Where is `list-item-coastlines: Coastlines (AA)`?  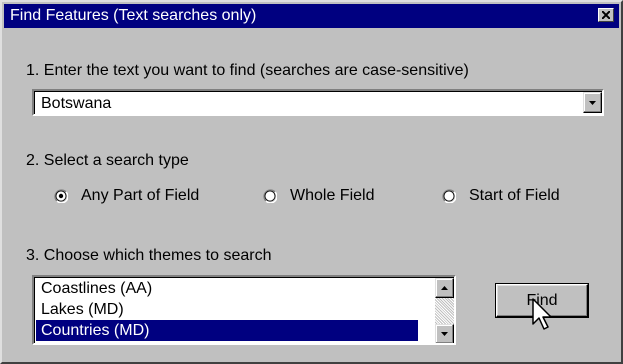 list-item-coastlines: Coastlines (AA) is located at coordinates (227, 288).